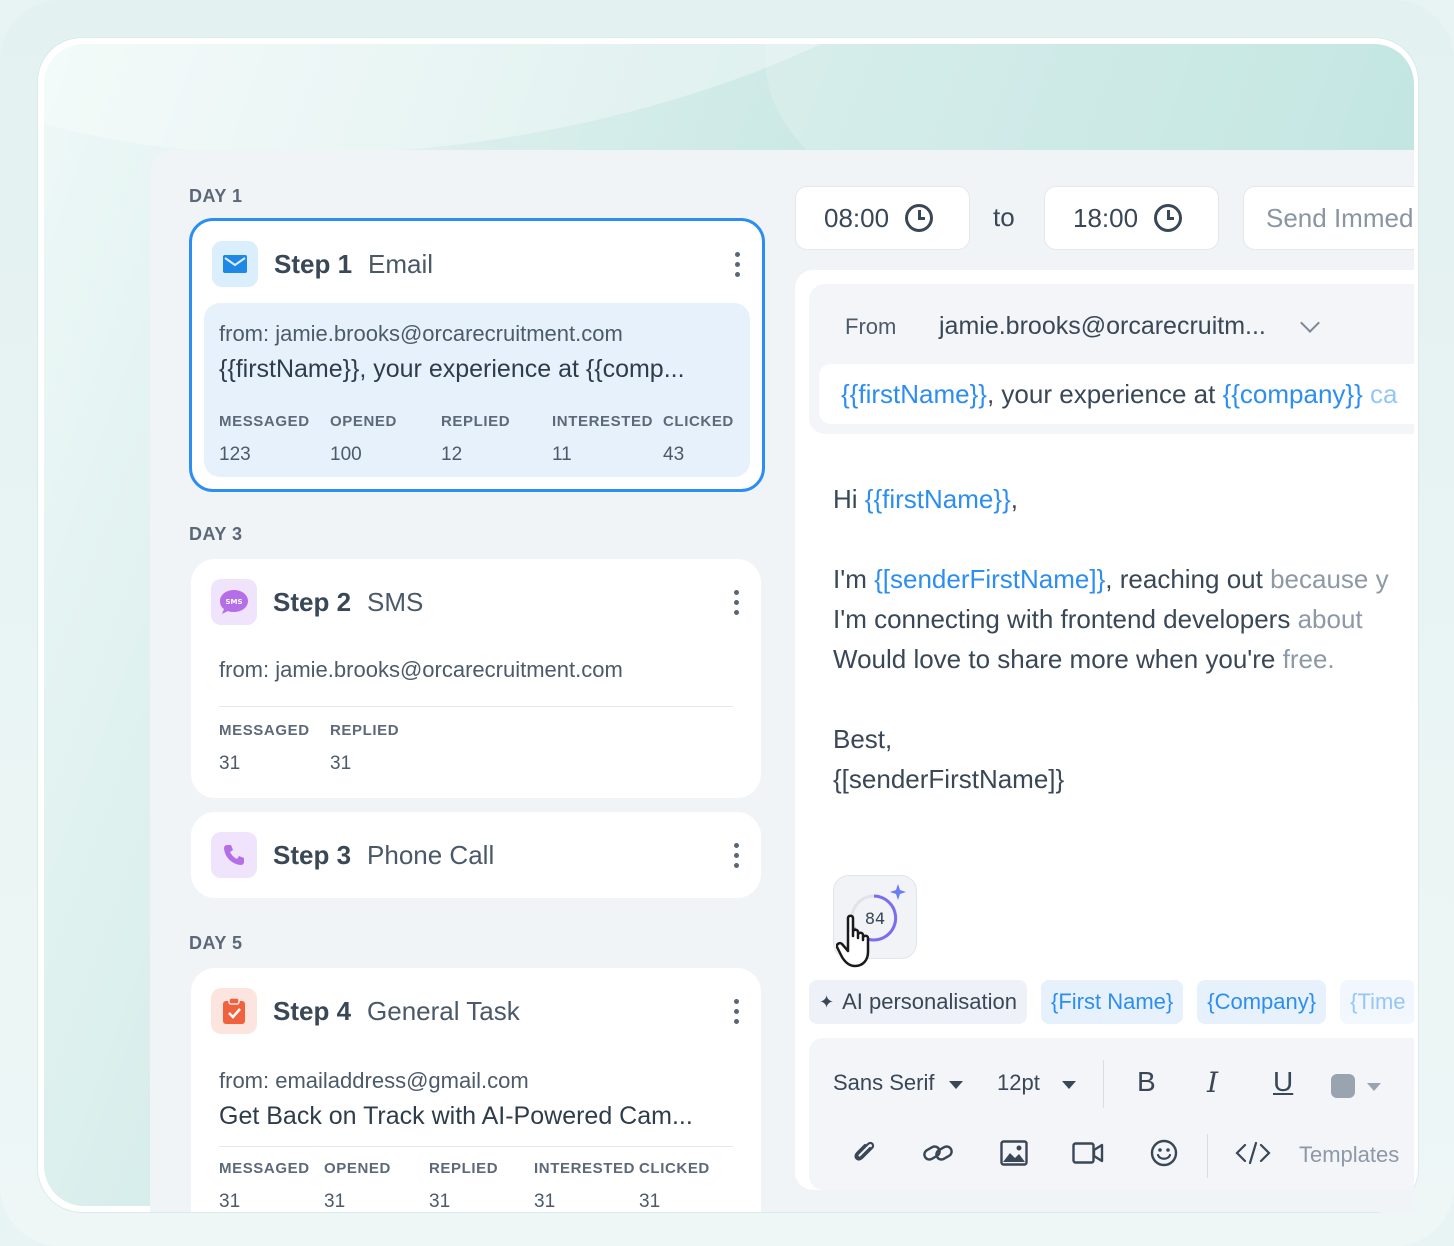 This screenshot has height=1246, width=1454. Describe the element at coordinates (363, 421) in the screenshot. I see `stat-label: OPENED` at that location.